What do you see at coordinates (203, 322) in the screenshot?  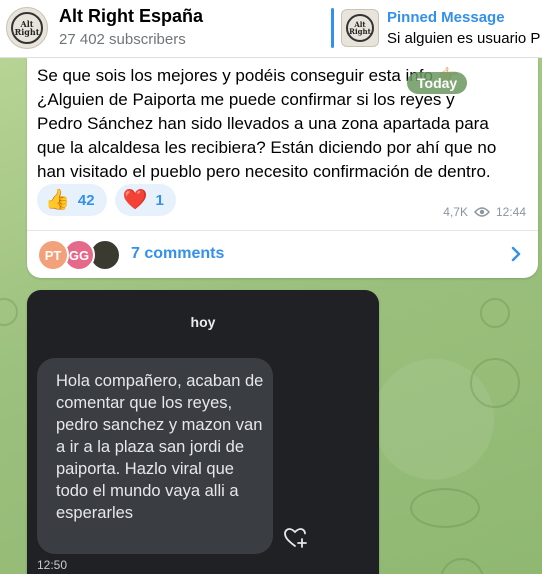 I see `photo-date-header: hoy` at bounding box center [203, 322].